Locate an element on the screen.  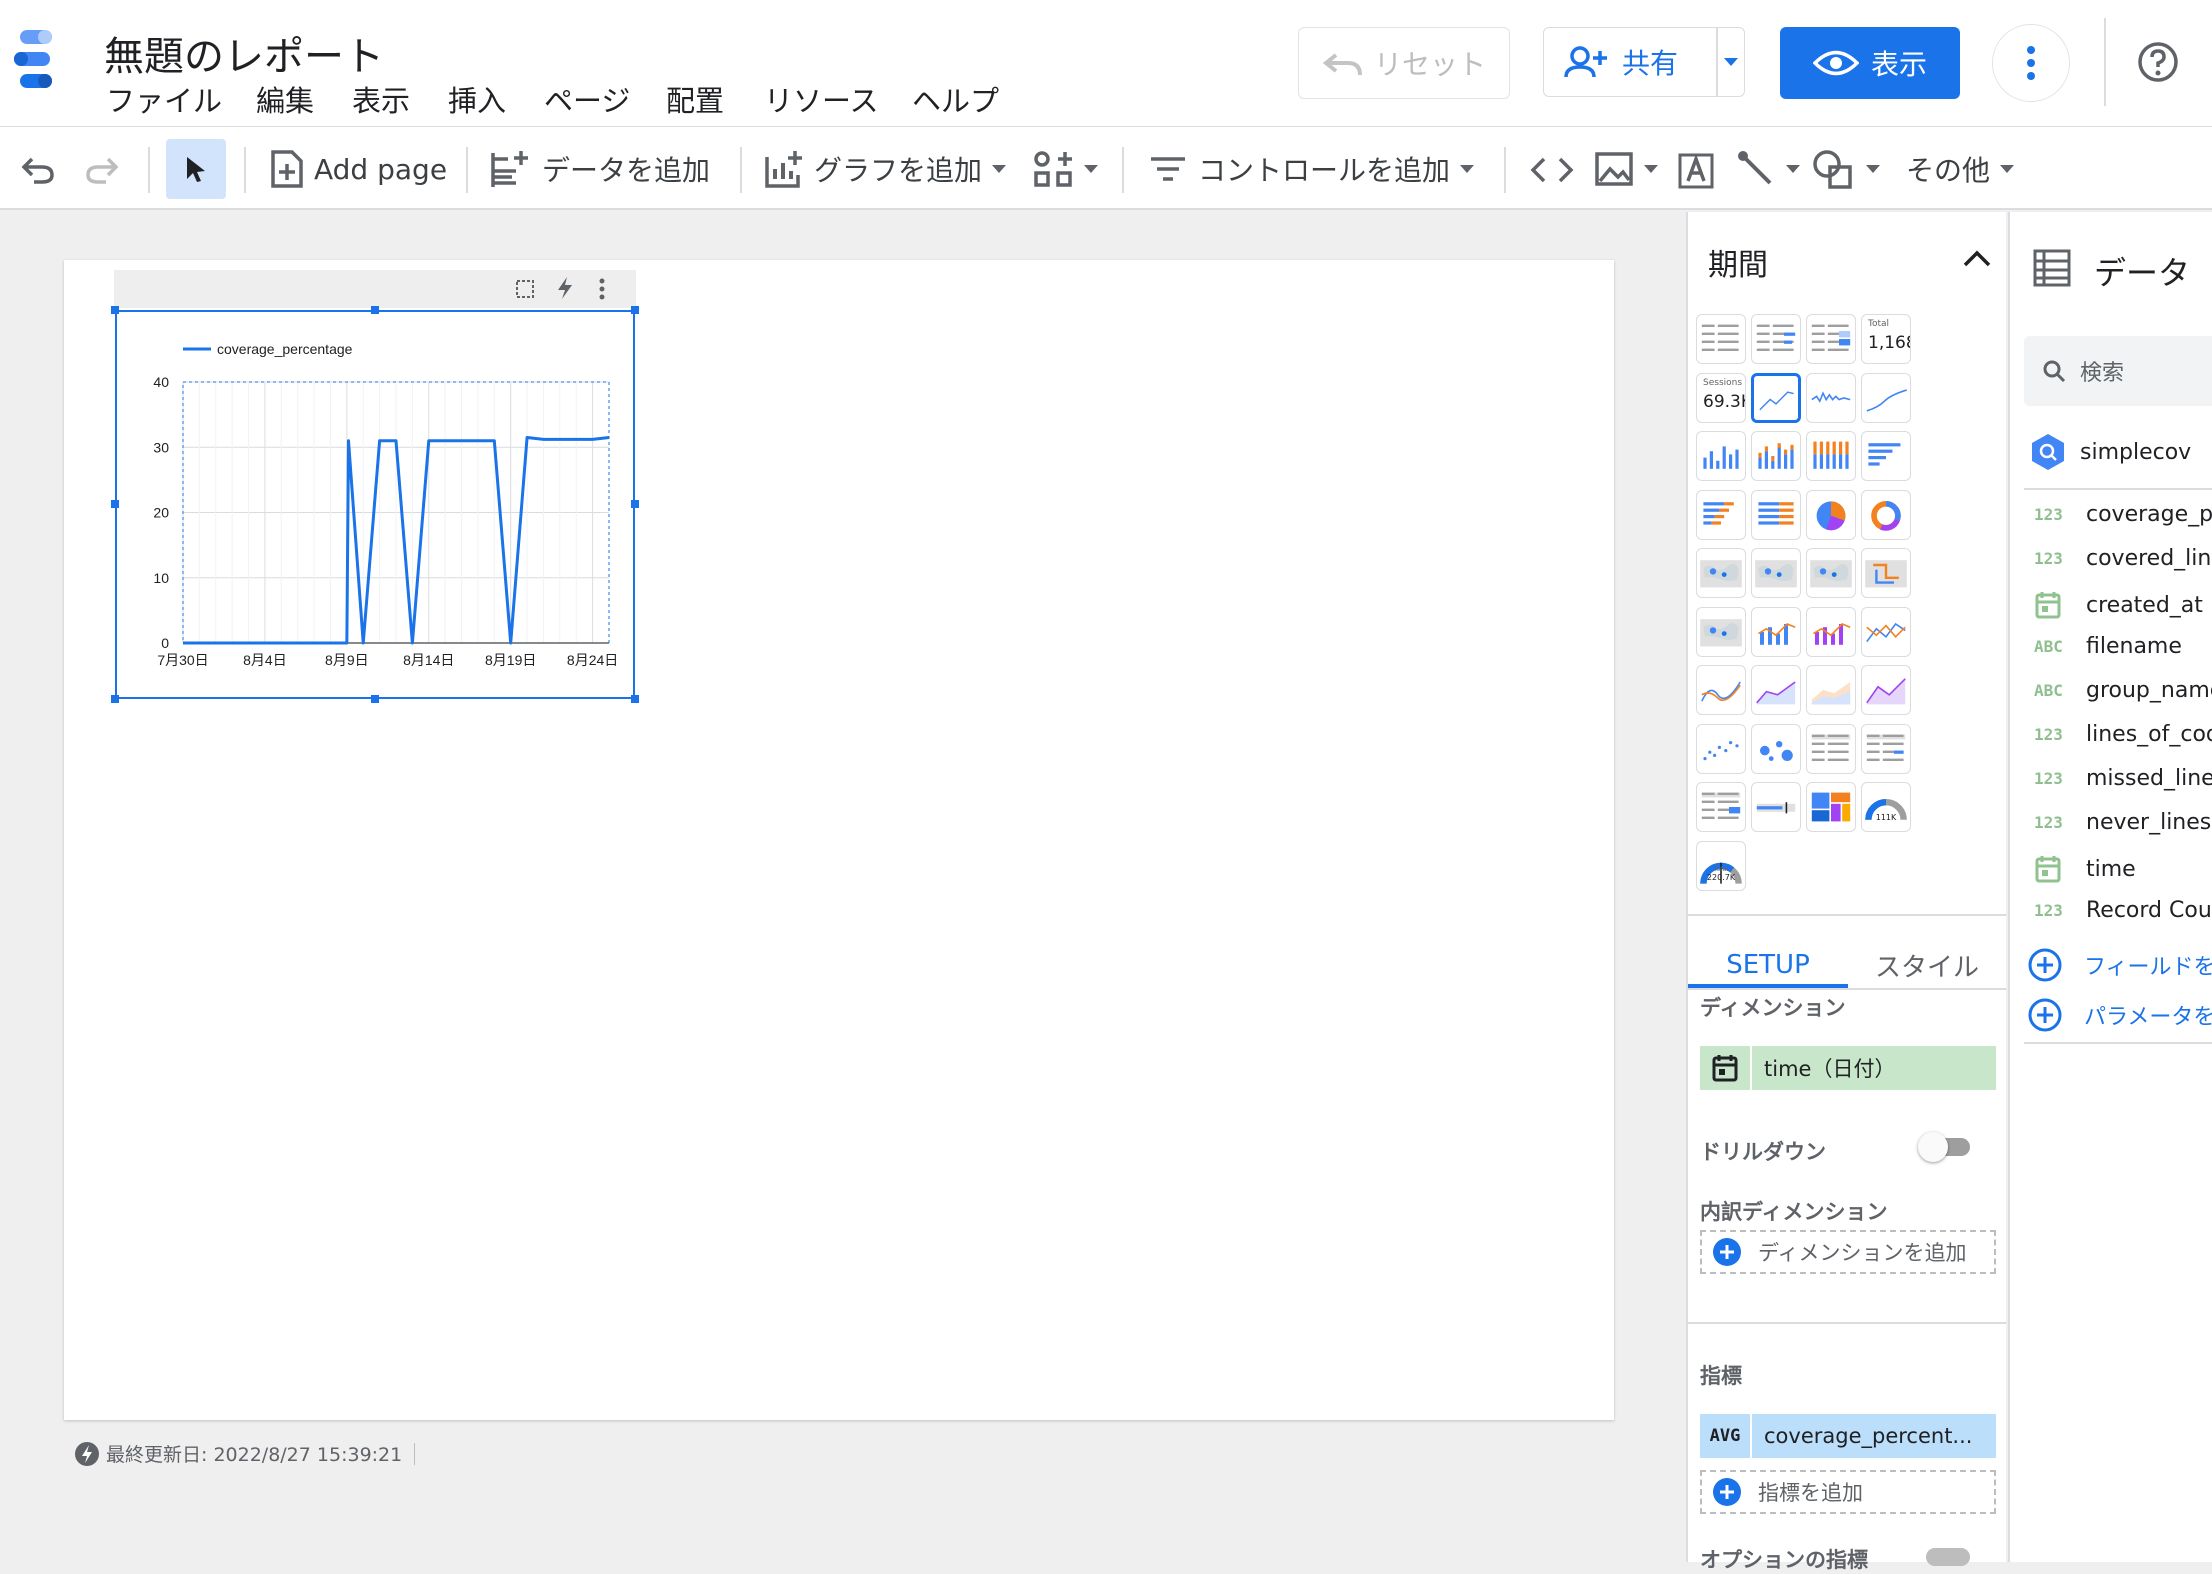
chart-type-table is located at coordinates (1721, 339).